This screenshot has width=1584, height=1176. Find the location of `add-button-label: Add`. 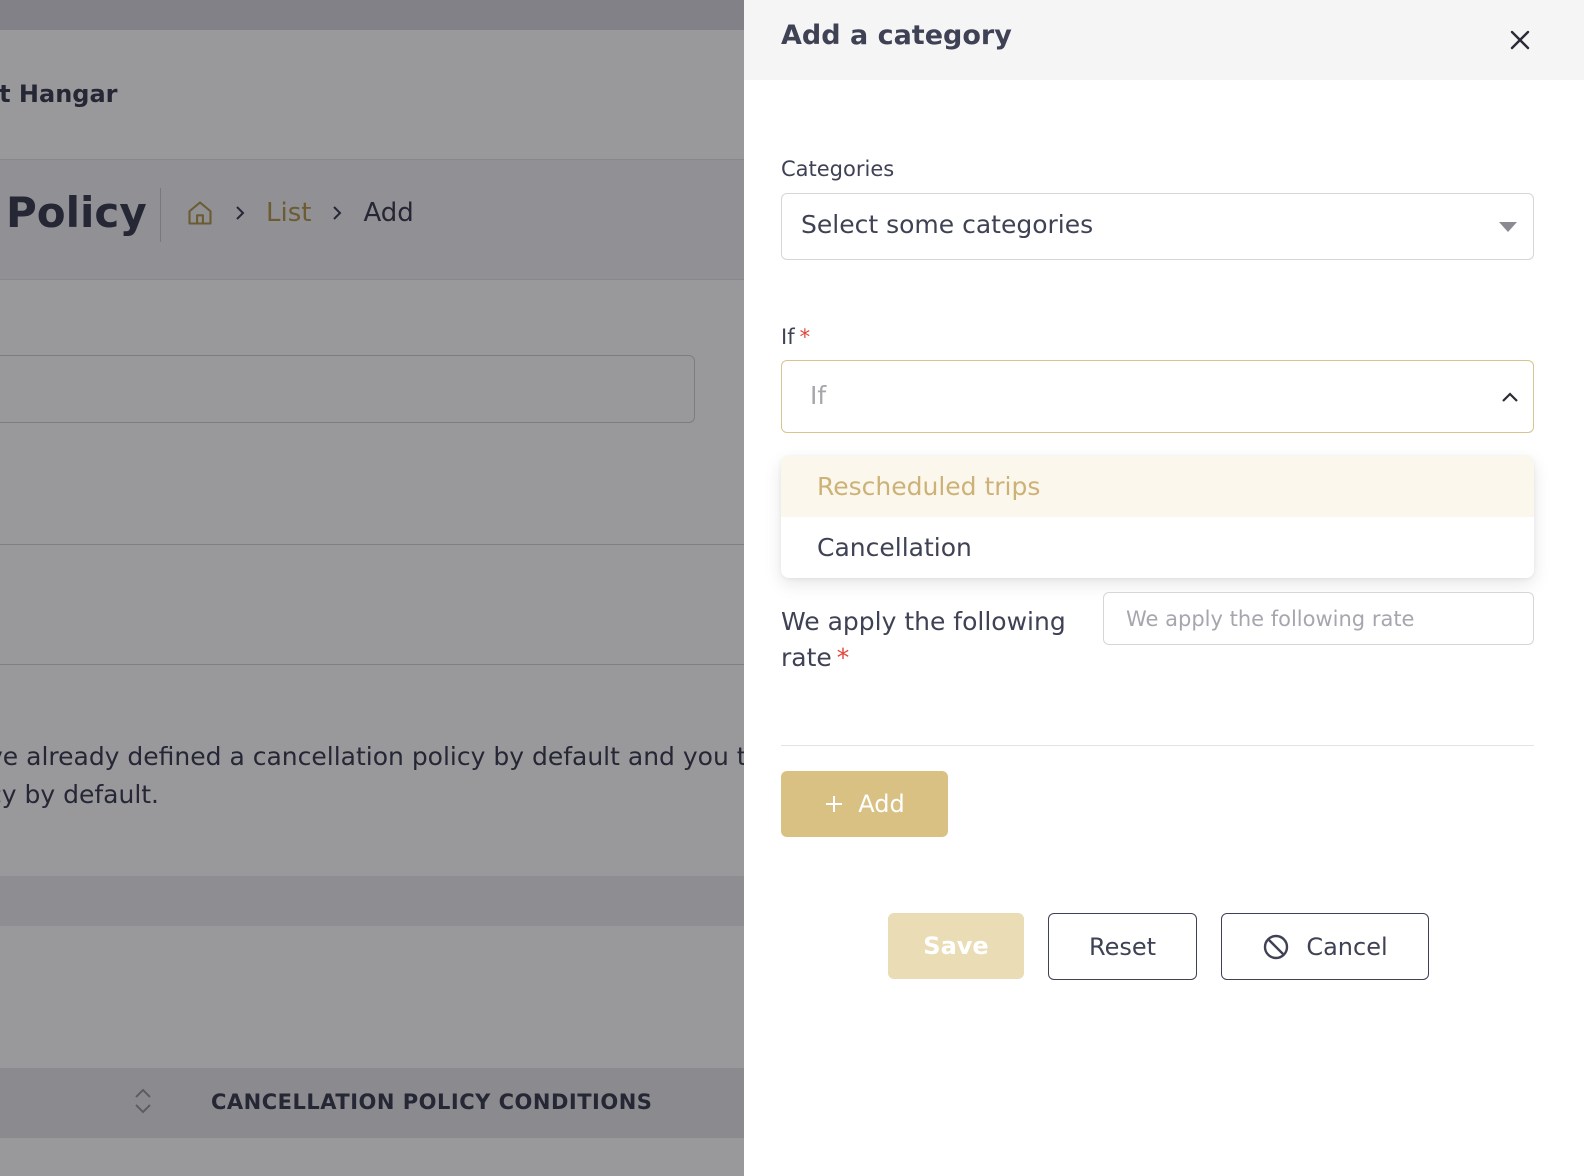

add-button-label: Add is located at coordinates (881, 804).